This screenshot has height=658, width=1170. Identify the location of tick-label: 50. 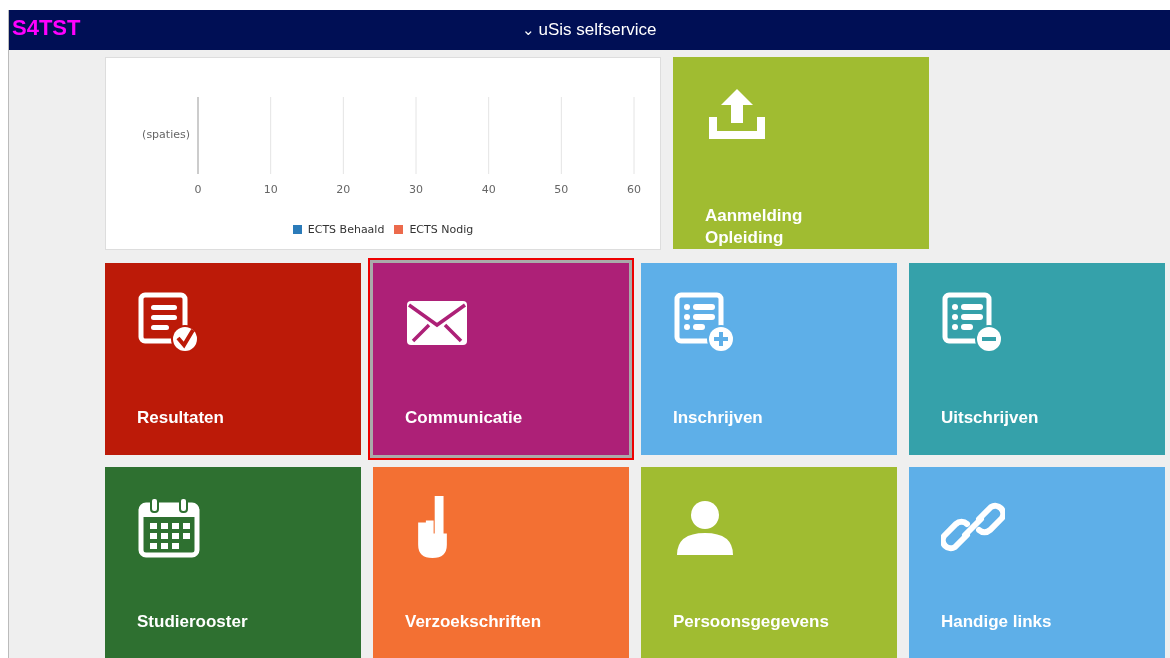
(561, 189).